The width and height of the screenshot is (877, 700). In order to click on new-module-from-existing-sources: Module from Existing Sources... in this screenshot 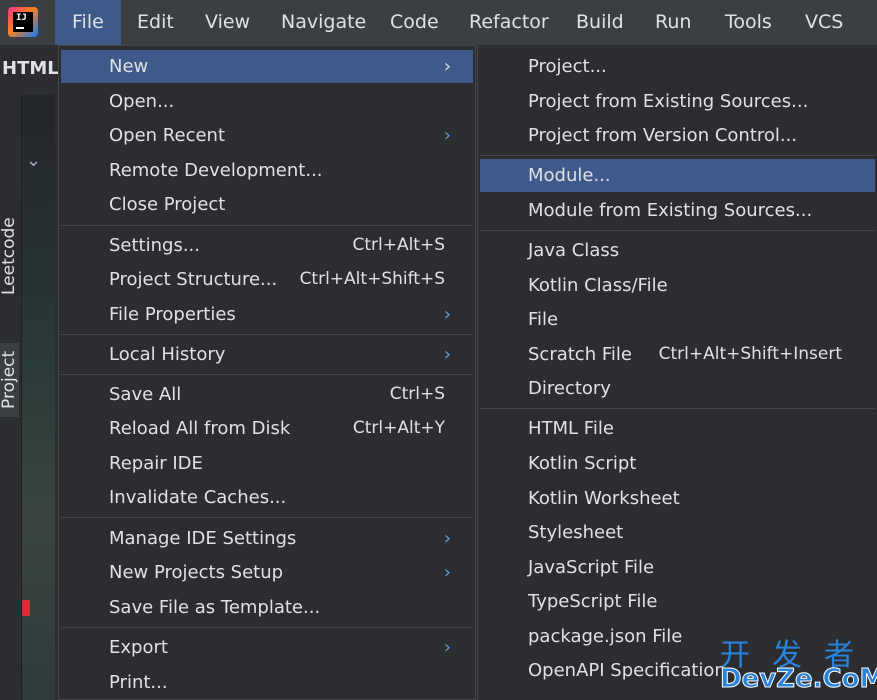, I will do `click(677, 210)`.